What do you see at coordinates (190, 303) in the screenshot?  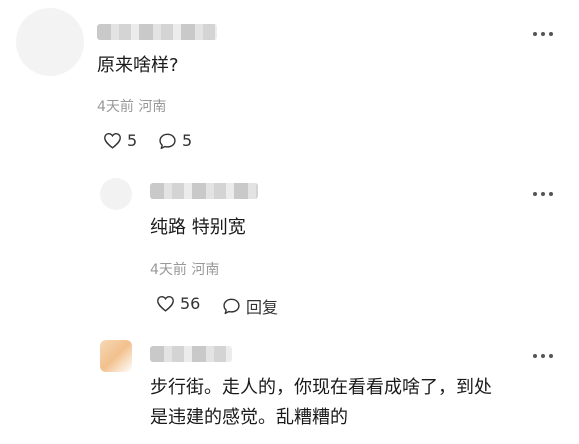 I see `like-count: 56` at bounding box center [190, 303].